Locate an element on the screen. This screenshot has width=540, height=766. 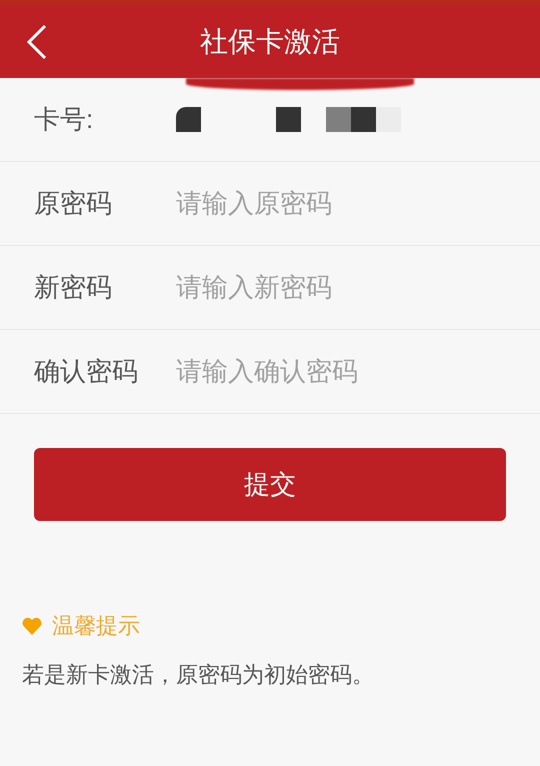
field-label: 卡号: is located at coordinates (64, 119).